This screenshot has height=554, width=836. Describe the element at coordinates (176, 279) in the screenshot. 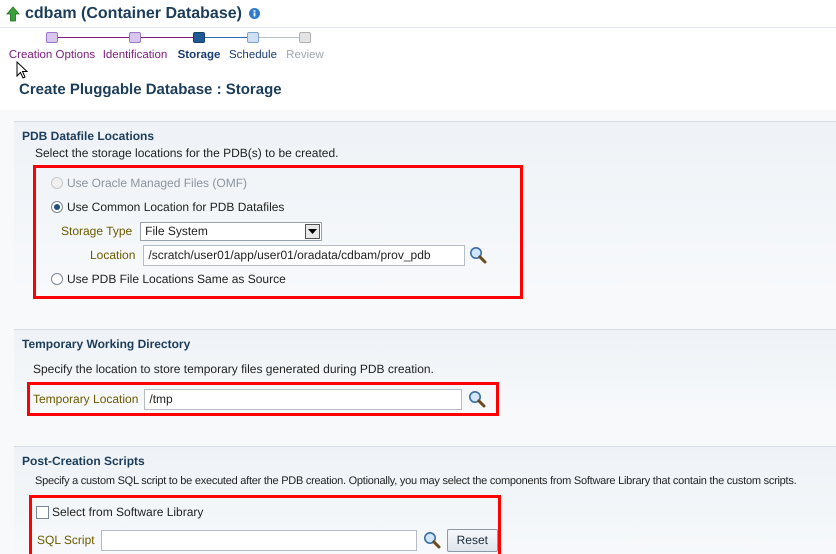

I see `radio-label: Use PDB File Locations Same as Source` at that location.